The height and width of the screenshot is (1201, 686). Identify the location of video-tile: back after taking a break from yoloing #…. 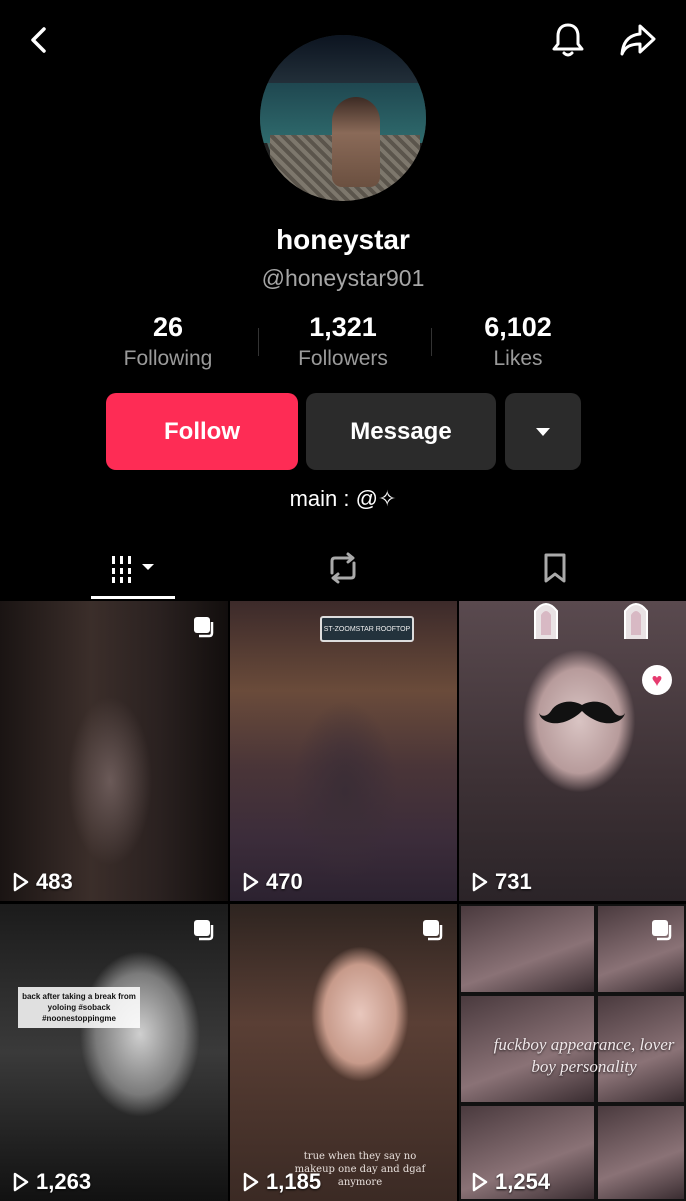
(114, 1052).